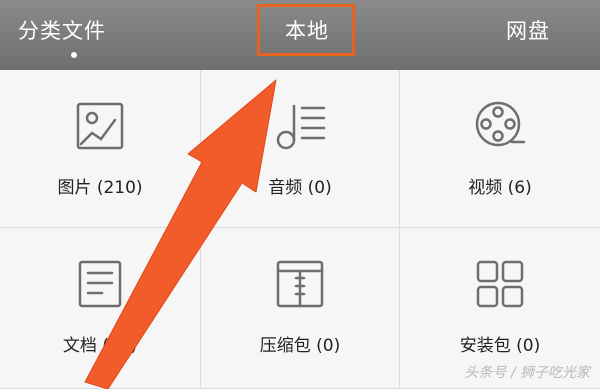 This screenshot has width=600, height=389. I want to click on film-reel-icon, so click(500, 126).